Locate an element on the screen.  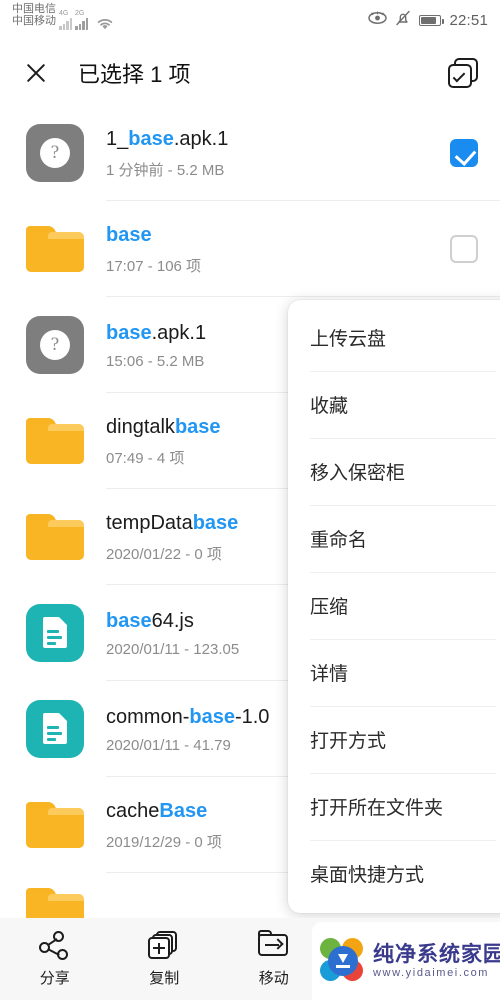
copy-label: 复制 is located at coordinates (164, 978).